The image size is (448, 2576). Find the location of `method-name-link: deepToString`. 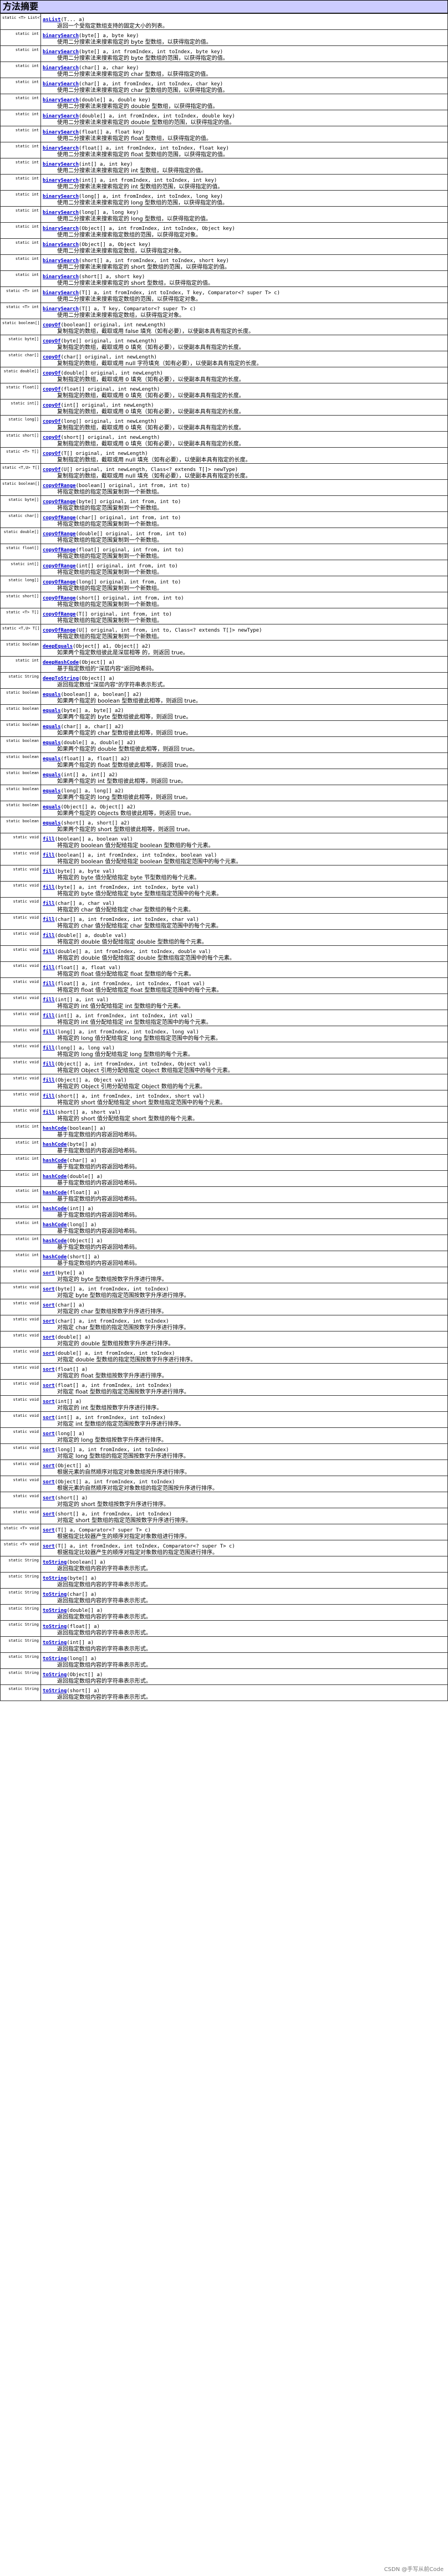

method-name-link: deepToString is located at coordinates (61, 679).